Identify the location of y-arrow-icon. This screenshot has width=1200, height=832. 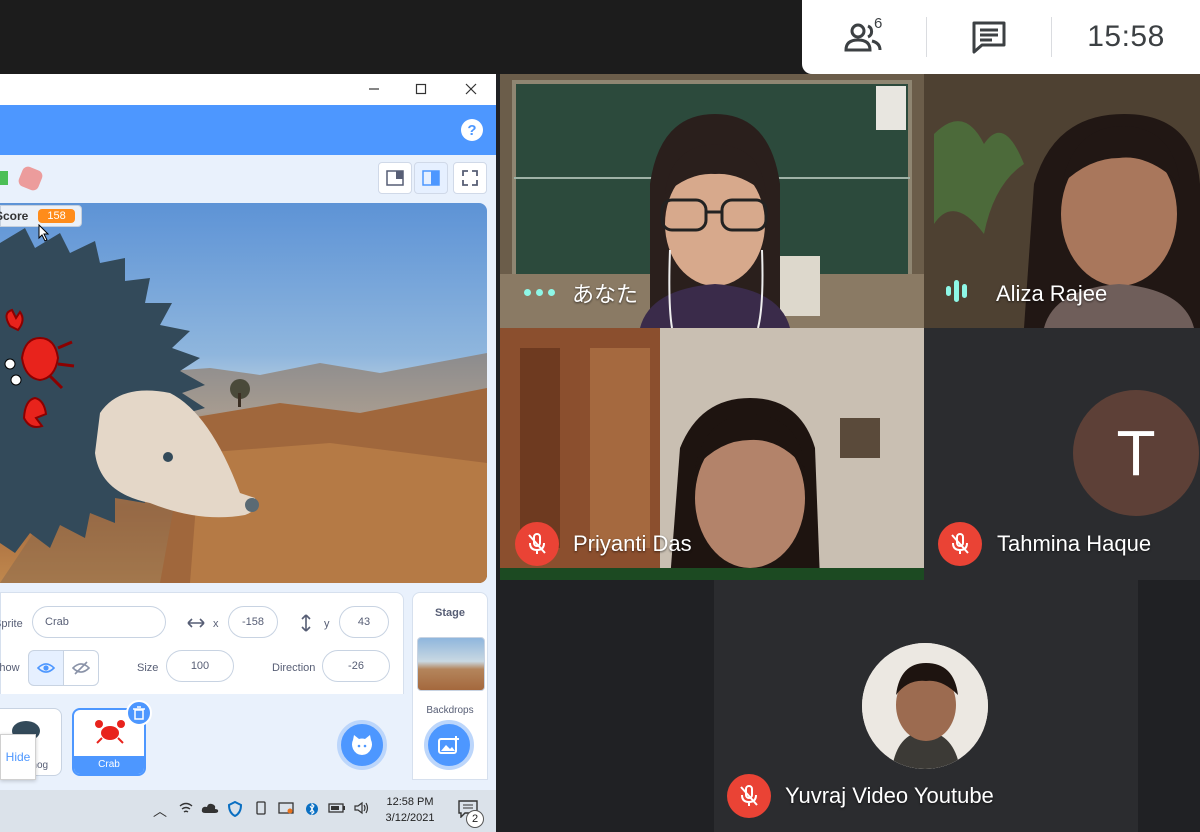
(306, 623).